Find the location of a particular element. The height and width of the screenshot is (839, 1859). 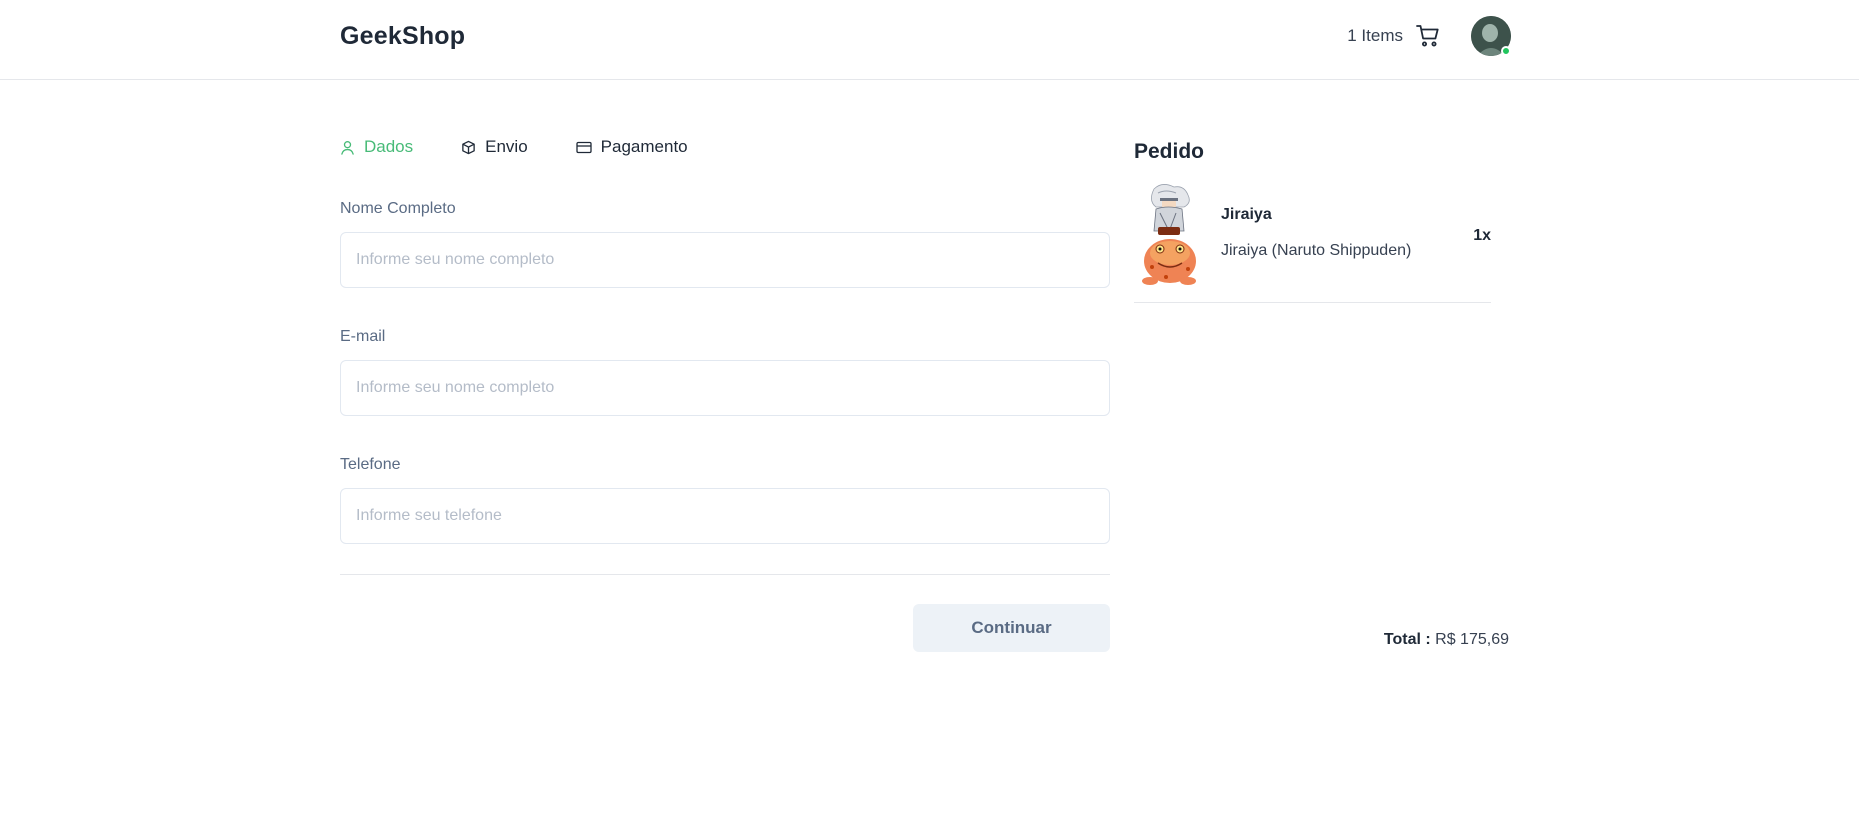

product-description: Jiraiya (Naruto Shippuden) is located at coordinates (1316, 250).